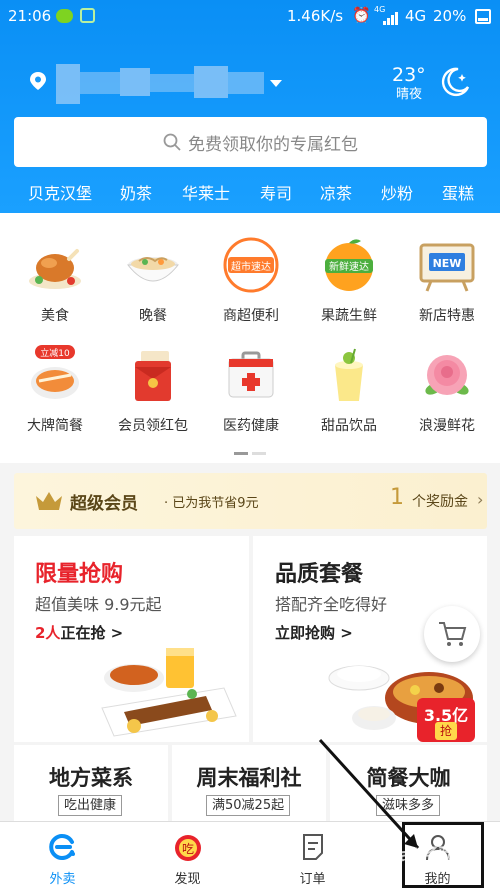  I want to click on quality-meal-title: 品质套餐, so click(319, 574).